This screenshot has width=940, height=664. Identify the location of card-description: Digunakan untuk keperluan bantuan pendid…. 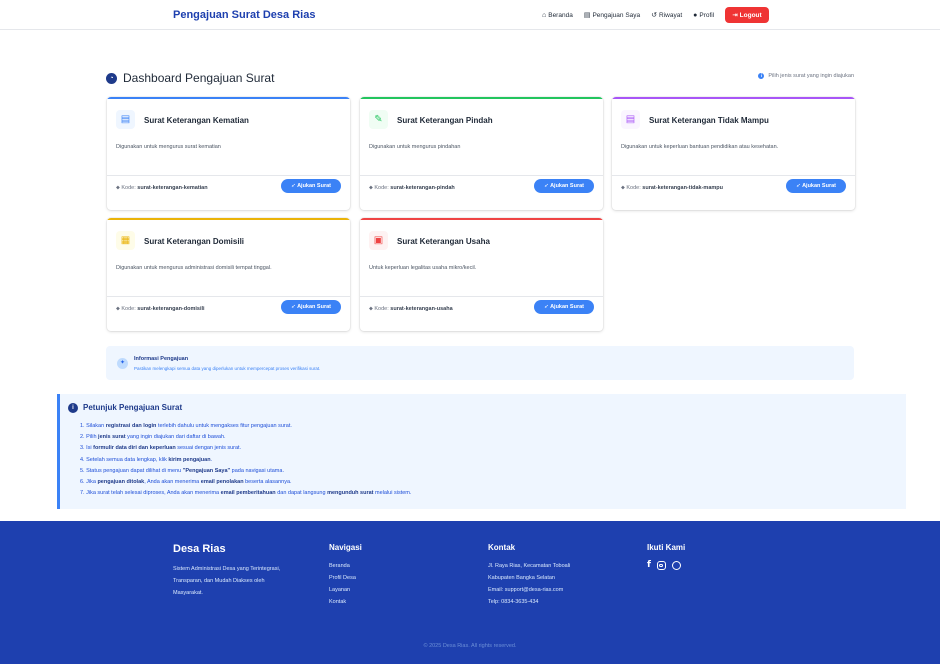
(700, 147).